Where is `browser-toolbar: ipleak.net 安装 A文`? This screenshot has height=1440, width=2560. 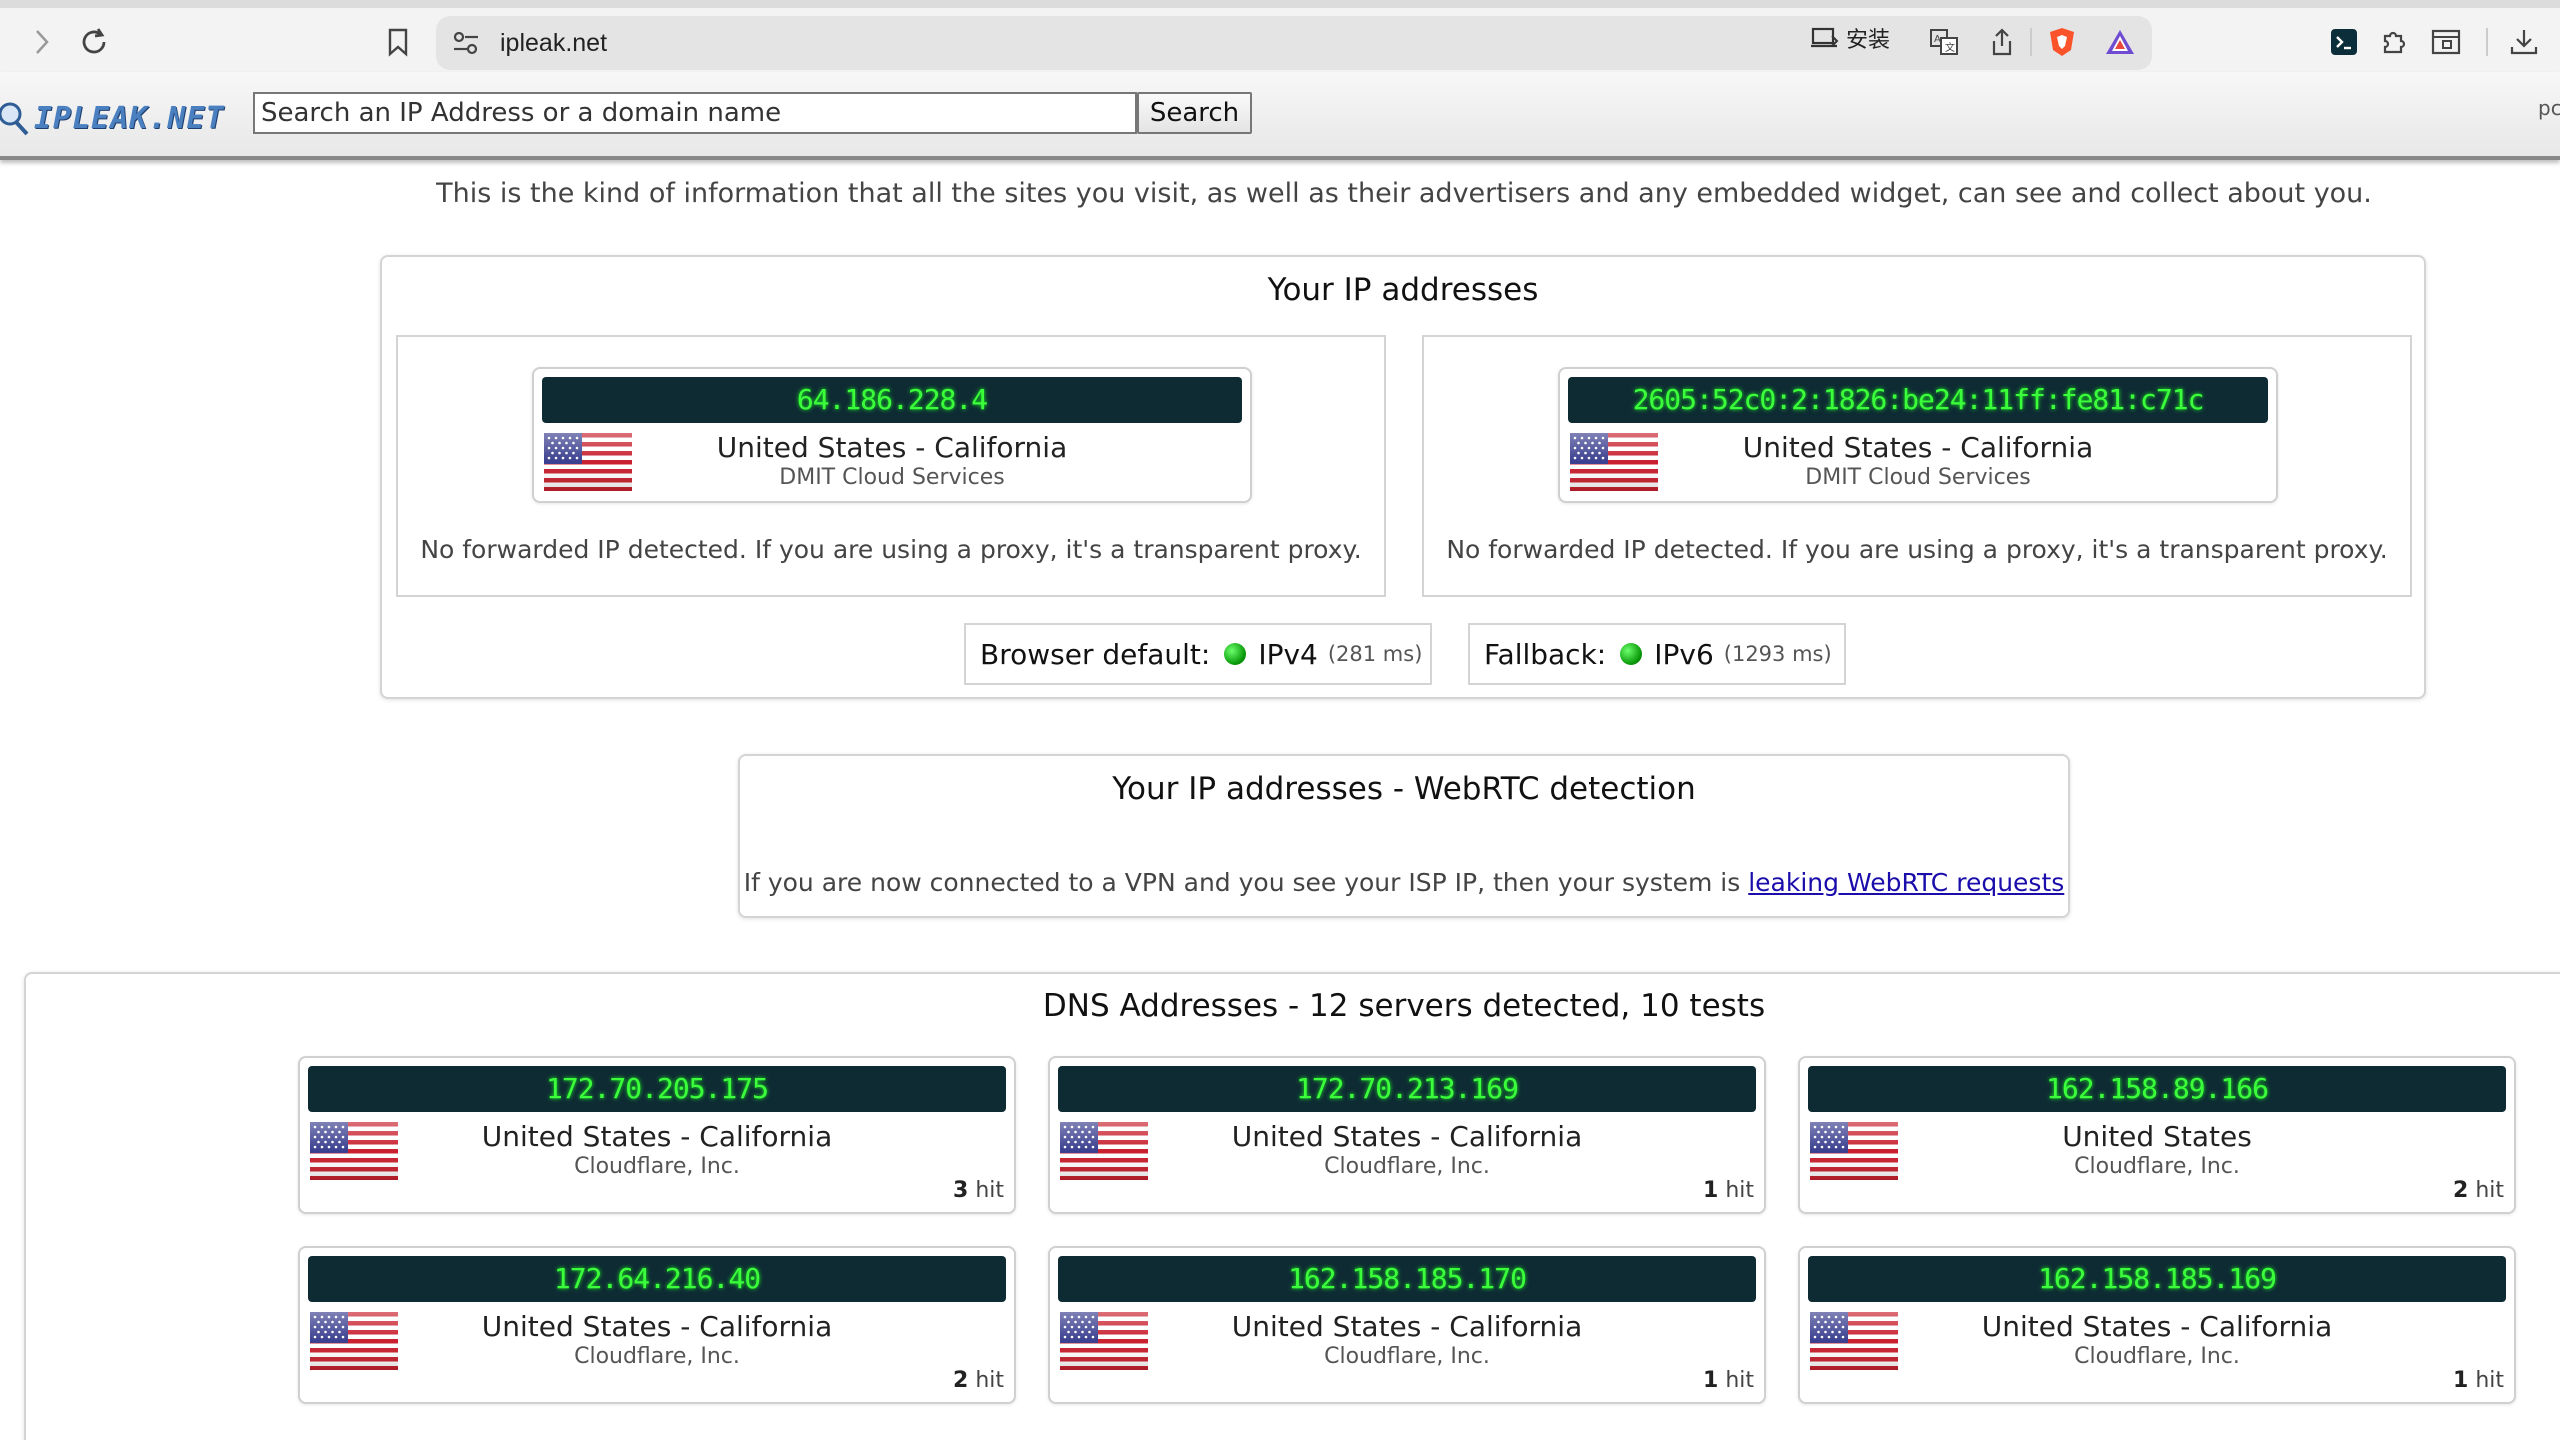 browser-toolbar: ipleak.net 安装 A文 is located at coordinates (1280, 36).